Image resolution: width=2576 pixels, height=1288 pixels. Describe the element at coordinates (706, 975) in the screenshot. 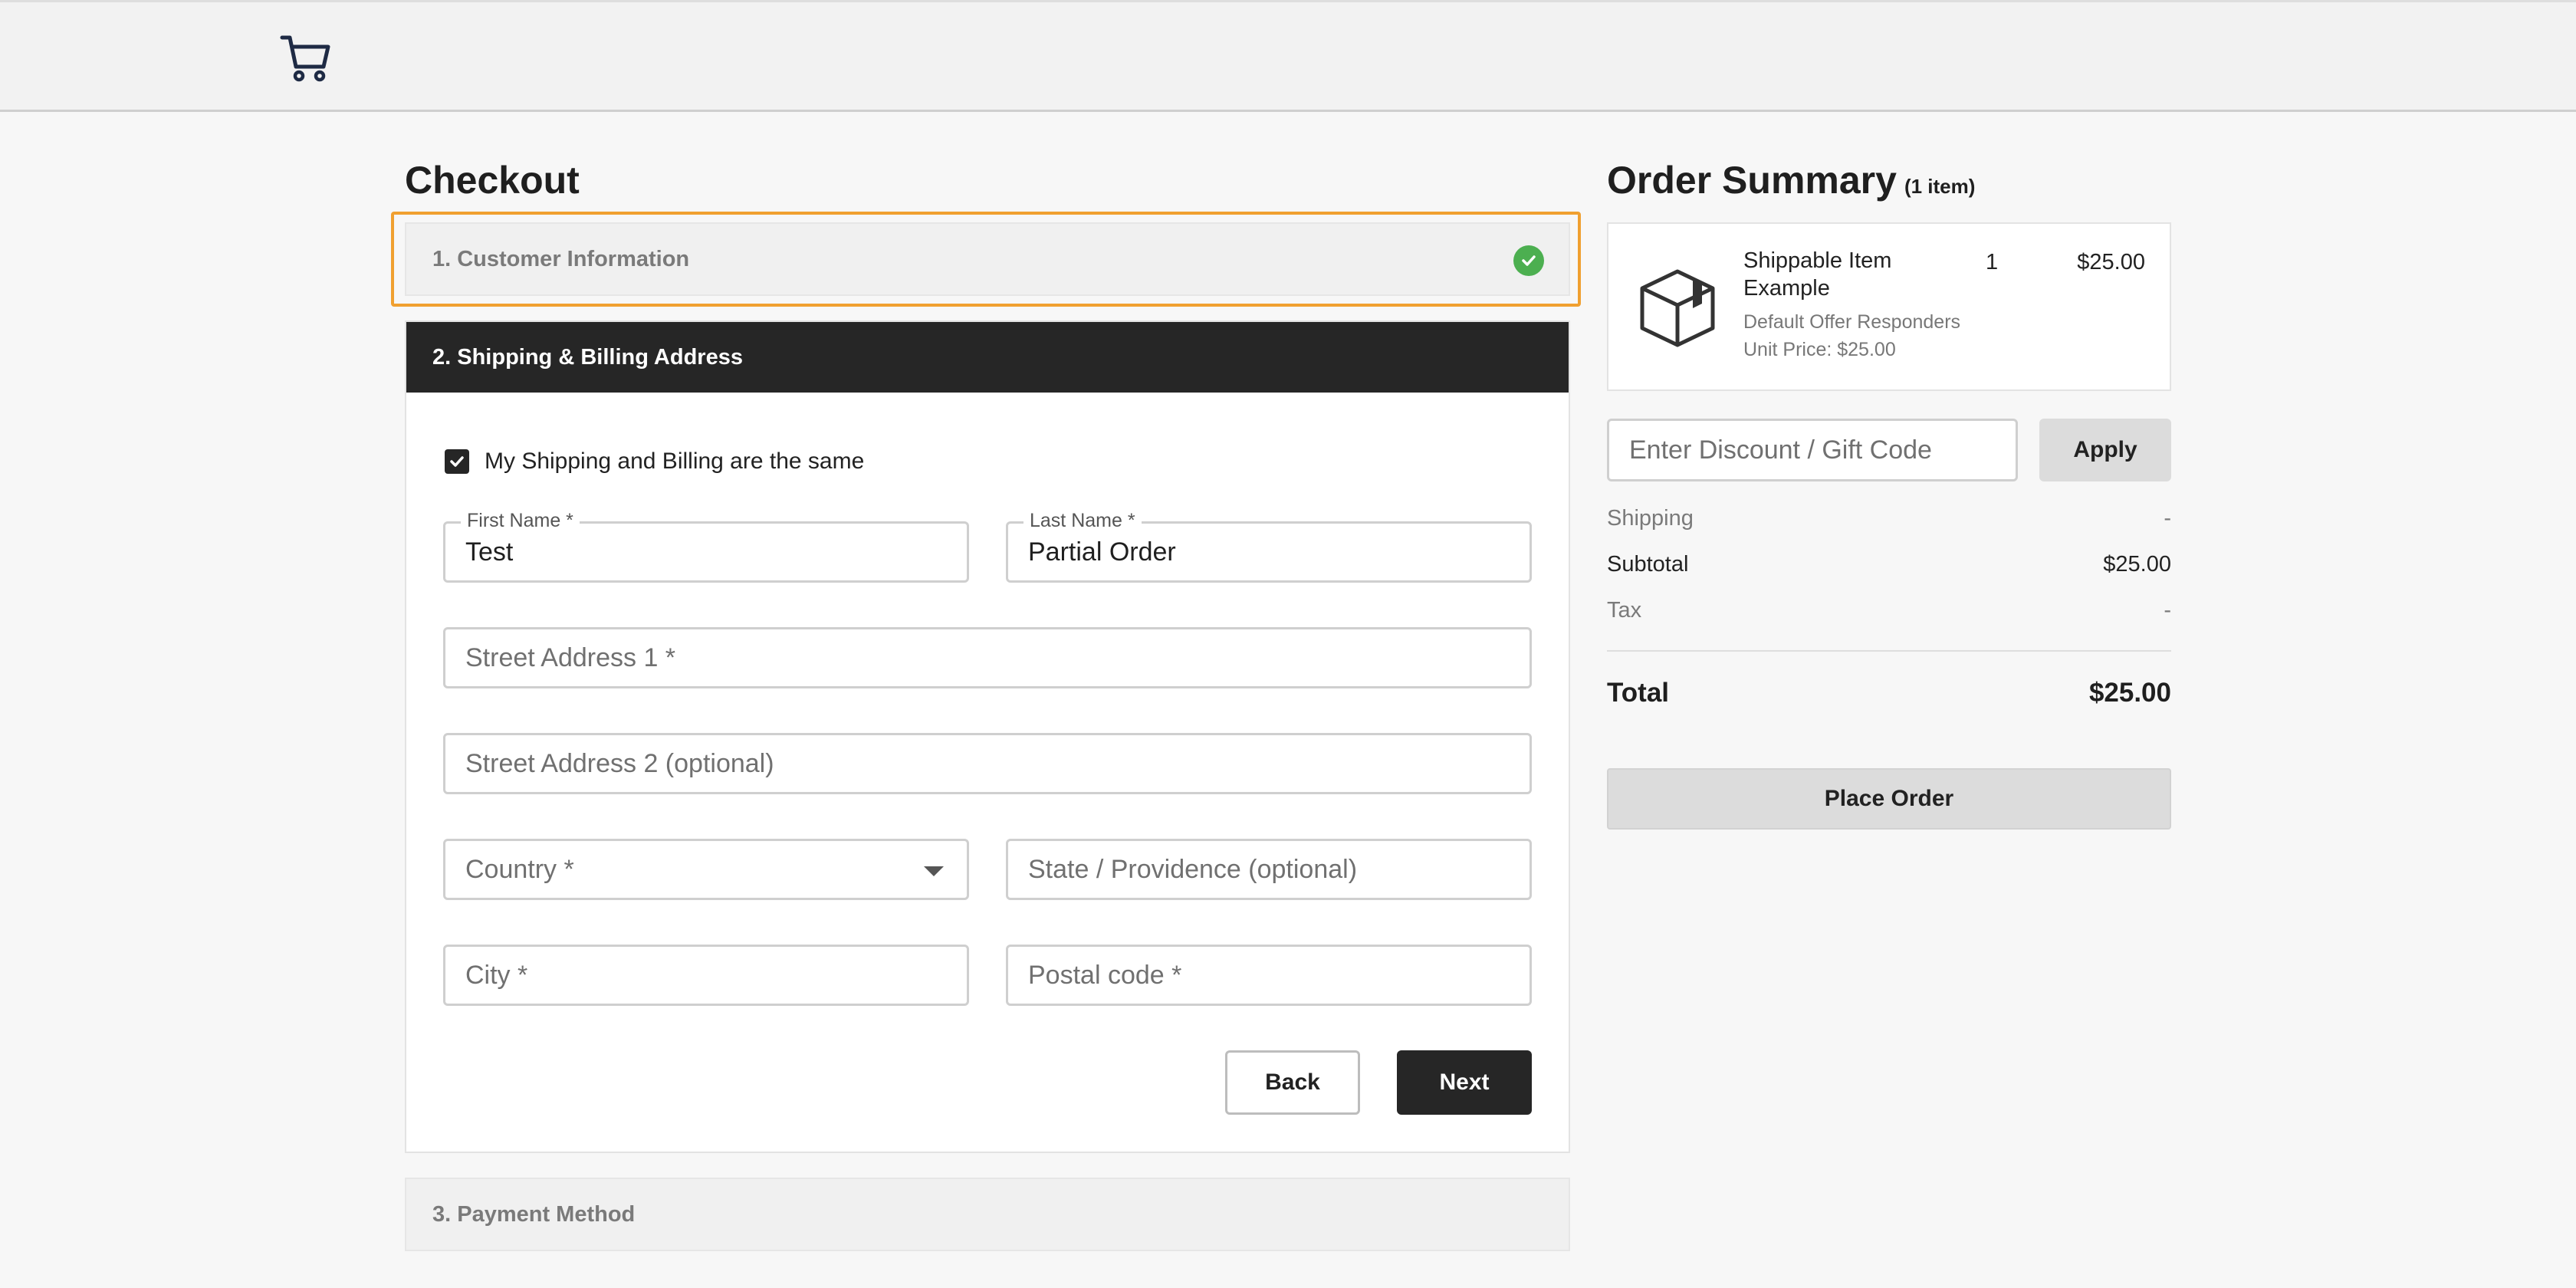

I see `city-field: City *` at that location.